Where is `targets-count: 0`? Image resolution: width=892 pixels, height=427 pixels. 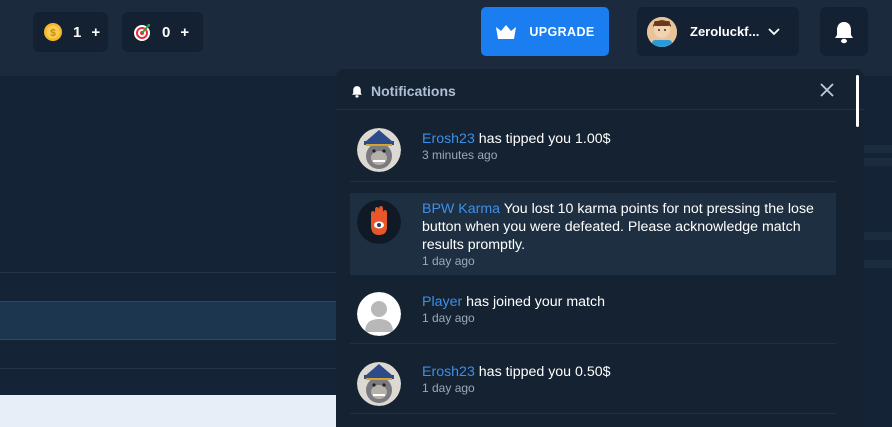
targets-count: 0 is located at coordinates (166, 32).